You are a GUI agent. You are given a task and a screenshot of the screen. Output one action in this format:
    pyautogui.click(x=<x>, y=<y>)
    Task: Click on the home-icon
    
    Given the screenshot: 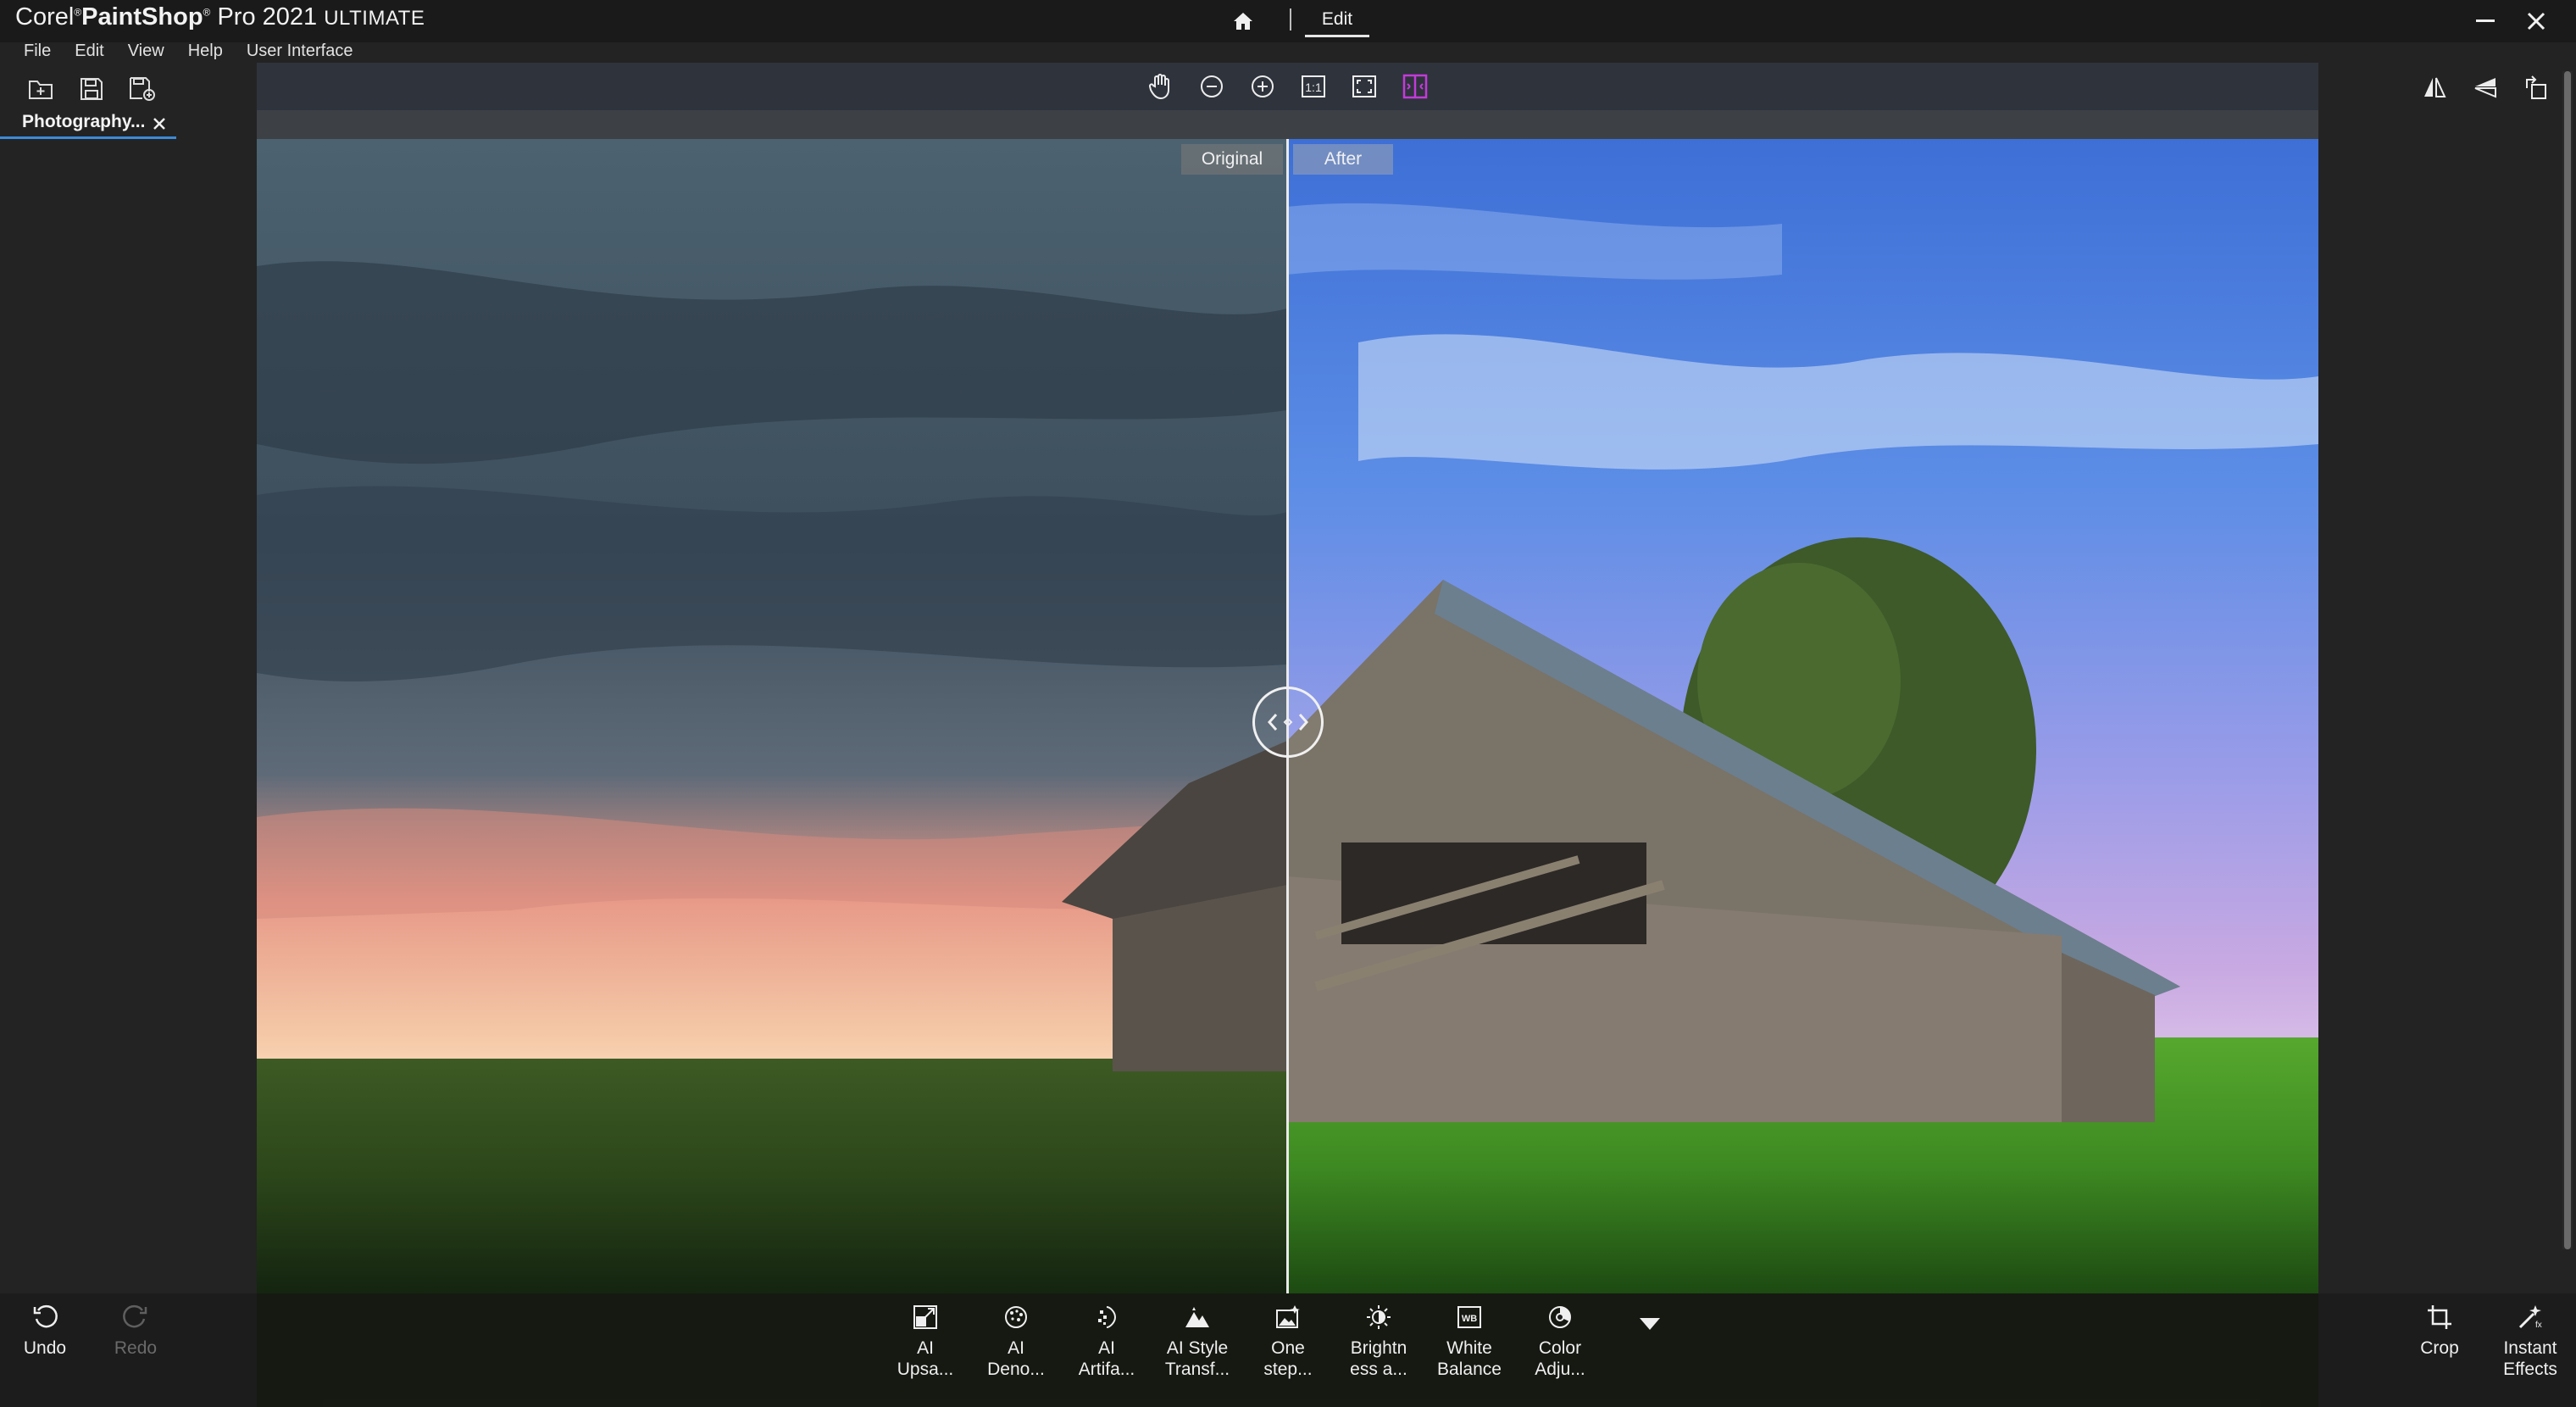 What is the action you would take?
    pyautogui.click(x=1243, y=22)
    